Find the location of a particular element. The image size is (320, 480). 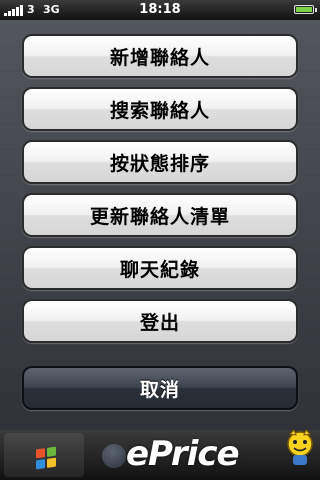

add-contact-button: 新增聯絡人 is located at coordinates (160, 56).